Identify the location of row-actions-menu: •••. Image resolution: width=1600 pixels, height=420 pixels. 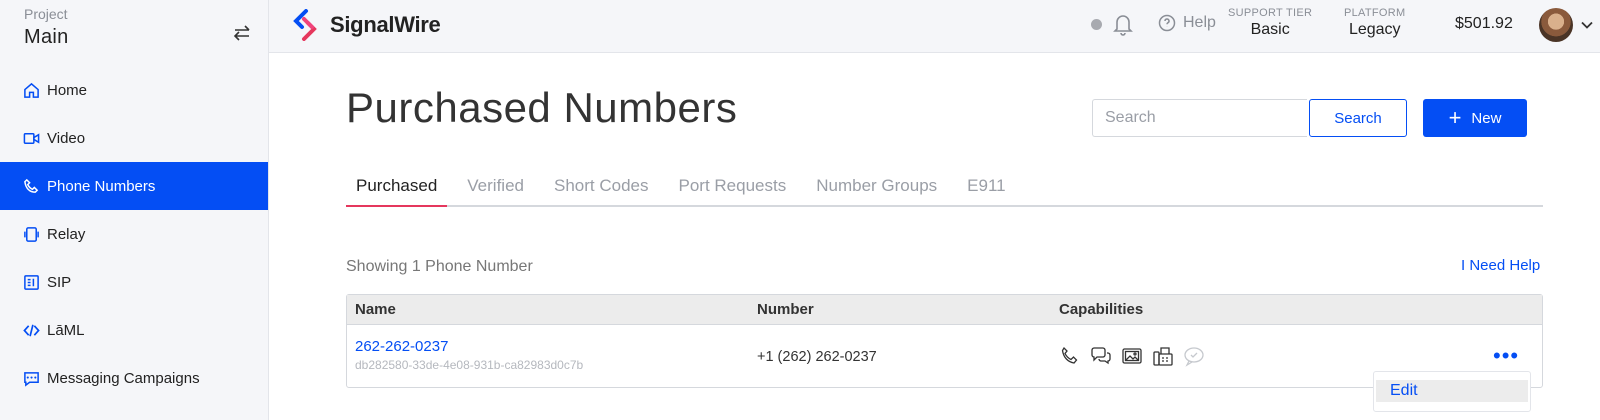
(1506, 356).